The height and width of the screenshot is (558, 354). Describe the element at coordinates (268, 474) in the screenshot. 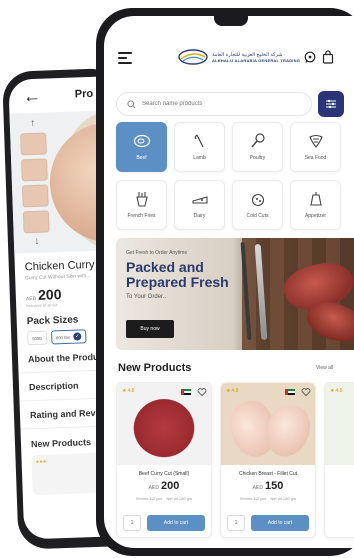

I see `product-name: Chicken Breast - Fillet Cut` at that location.